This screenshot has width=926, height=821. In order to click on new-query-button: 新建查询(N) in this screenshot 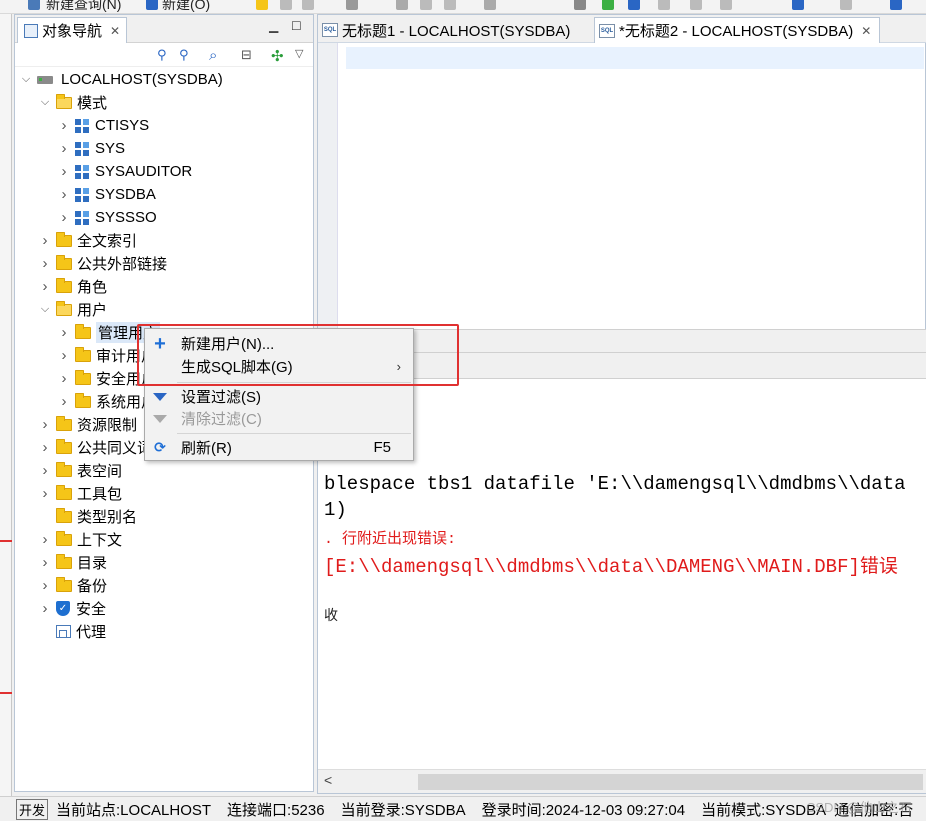, I will do `click(83, 6)`.